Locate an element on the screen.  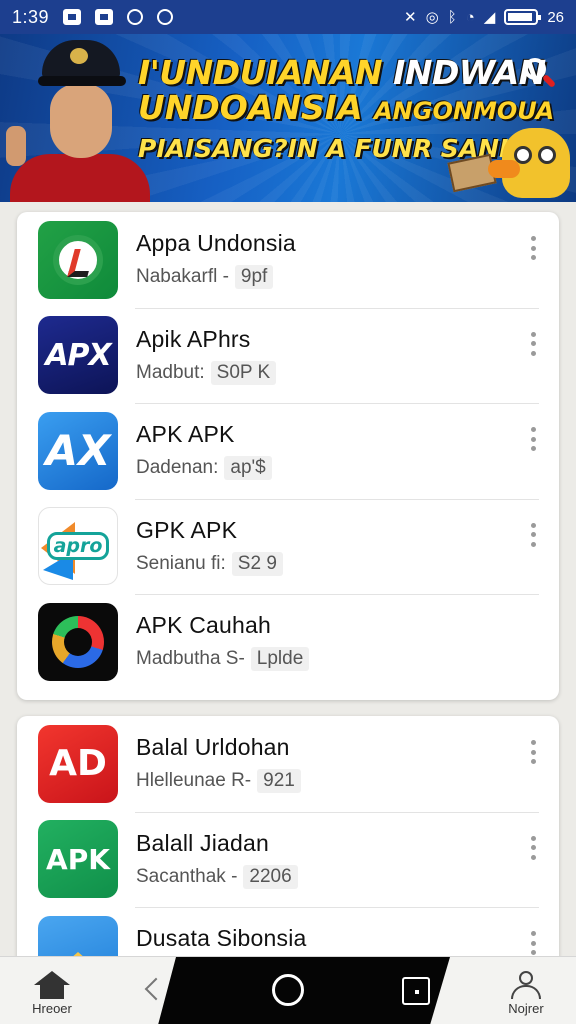
list-item: AD Balal Urldohan Hlelleunae R- 921 is located at coordinates (288, 764).